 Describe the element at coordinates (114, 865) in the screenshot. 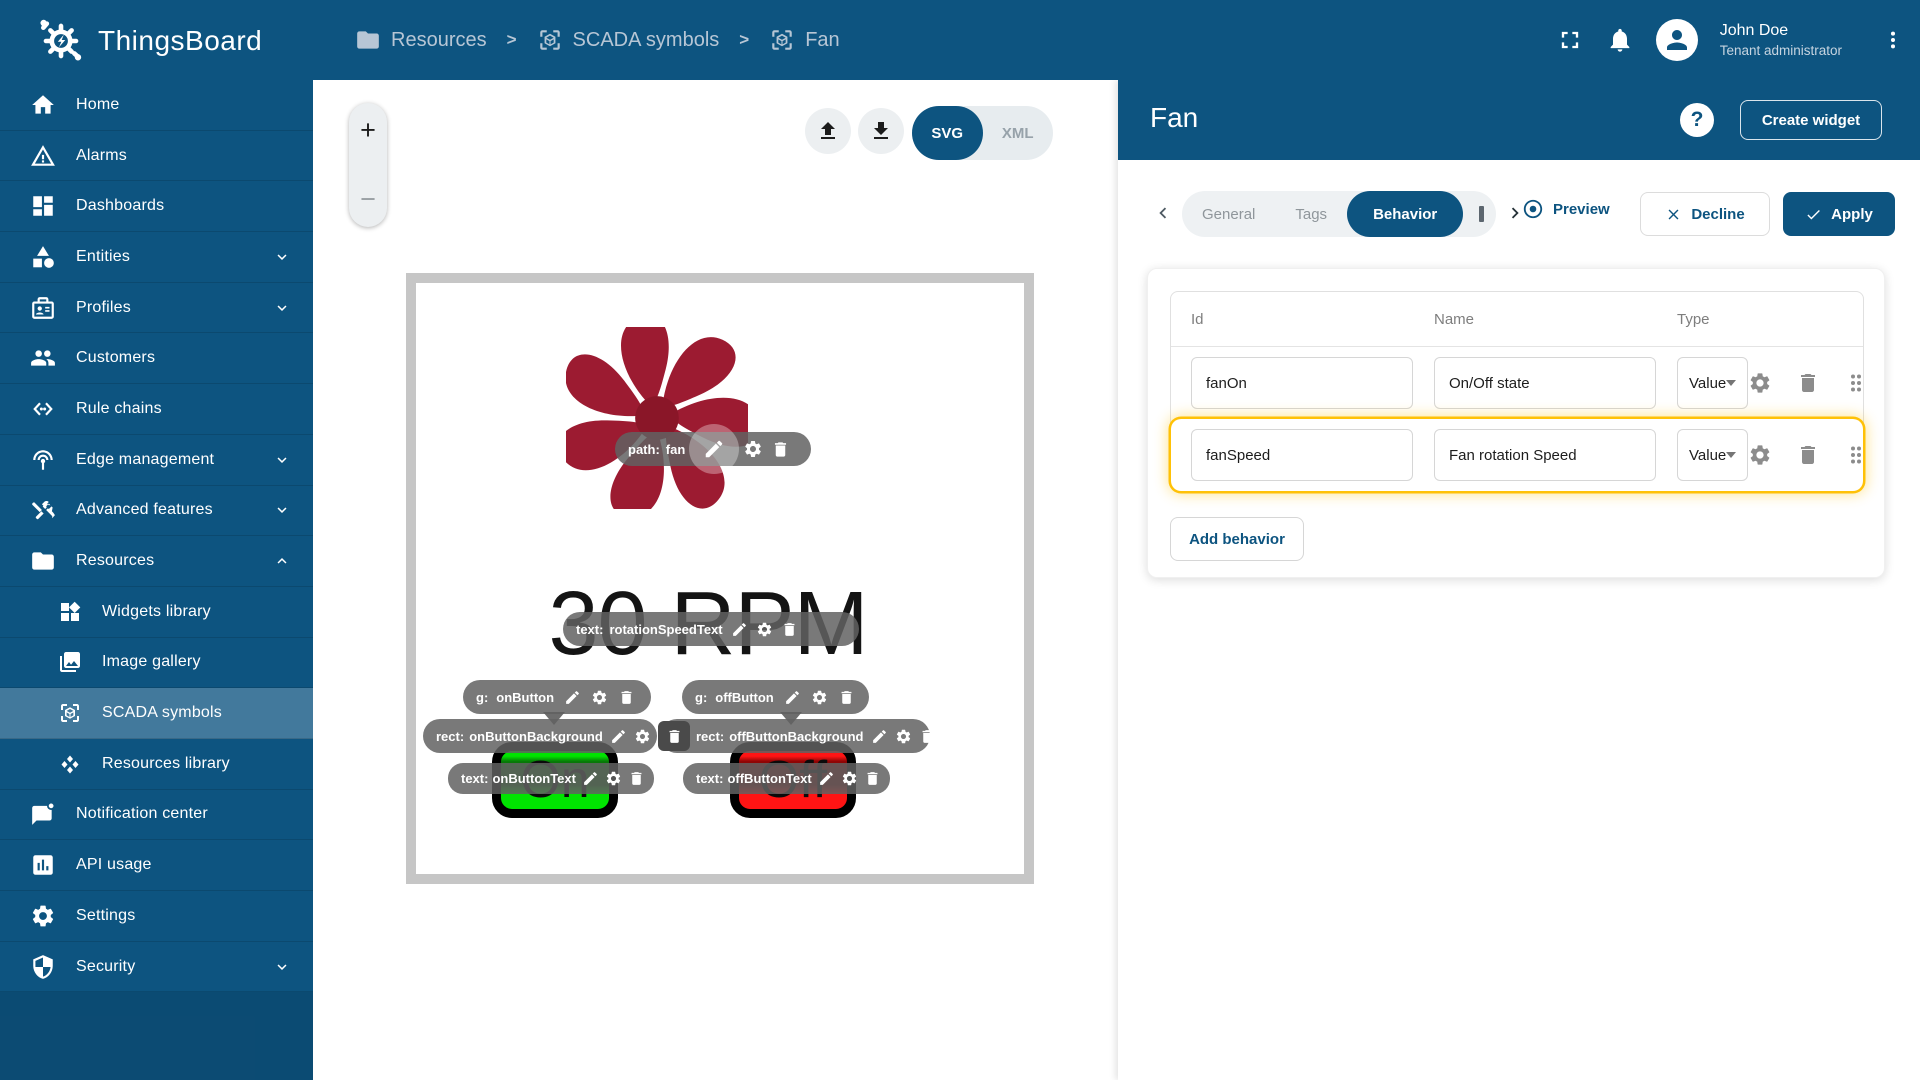

I see `sidebar-item-label: API usage` at that location.